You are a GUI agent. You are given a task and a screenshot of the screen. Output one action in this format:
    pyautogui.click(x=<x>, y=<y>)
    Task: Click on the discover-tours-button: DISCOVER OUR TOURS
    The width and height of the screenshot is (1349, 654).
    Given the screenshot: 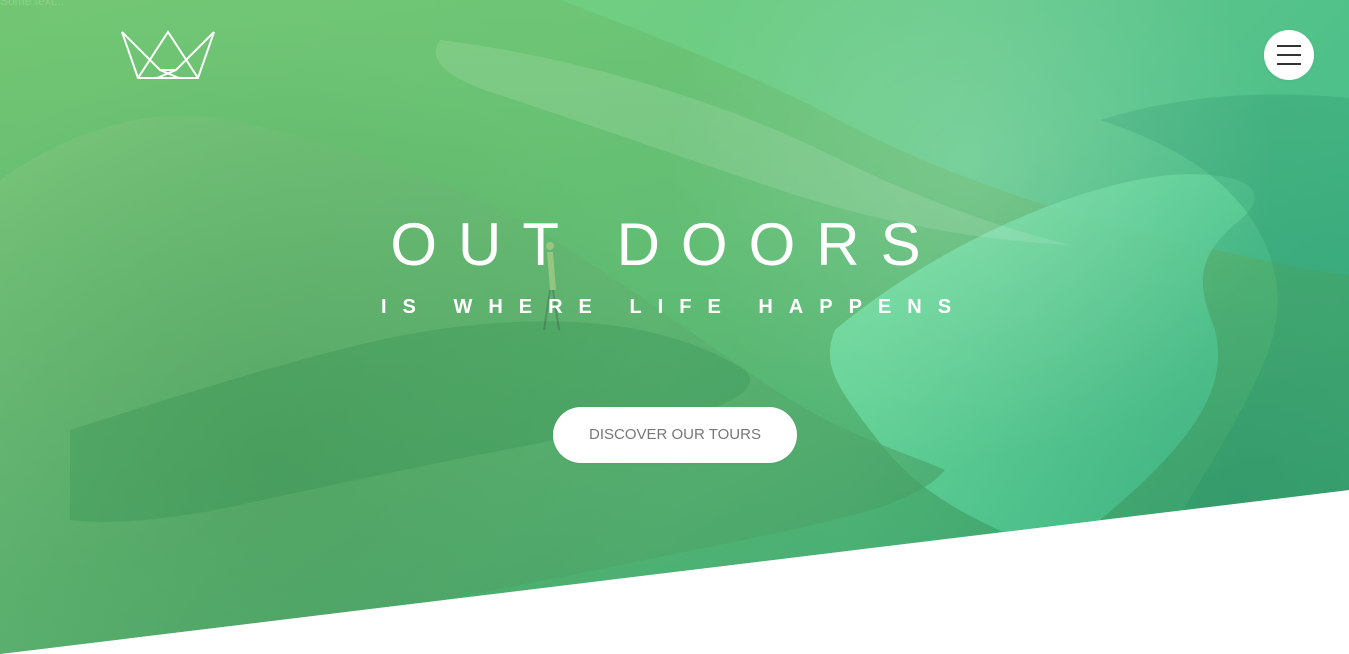 What is the action you would take?
    pyautogui.click(x=675, y=435)
    